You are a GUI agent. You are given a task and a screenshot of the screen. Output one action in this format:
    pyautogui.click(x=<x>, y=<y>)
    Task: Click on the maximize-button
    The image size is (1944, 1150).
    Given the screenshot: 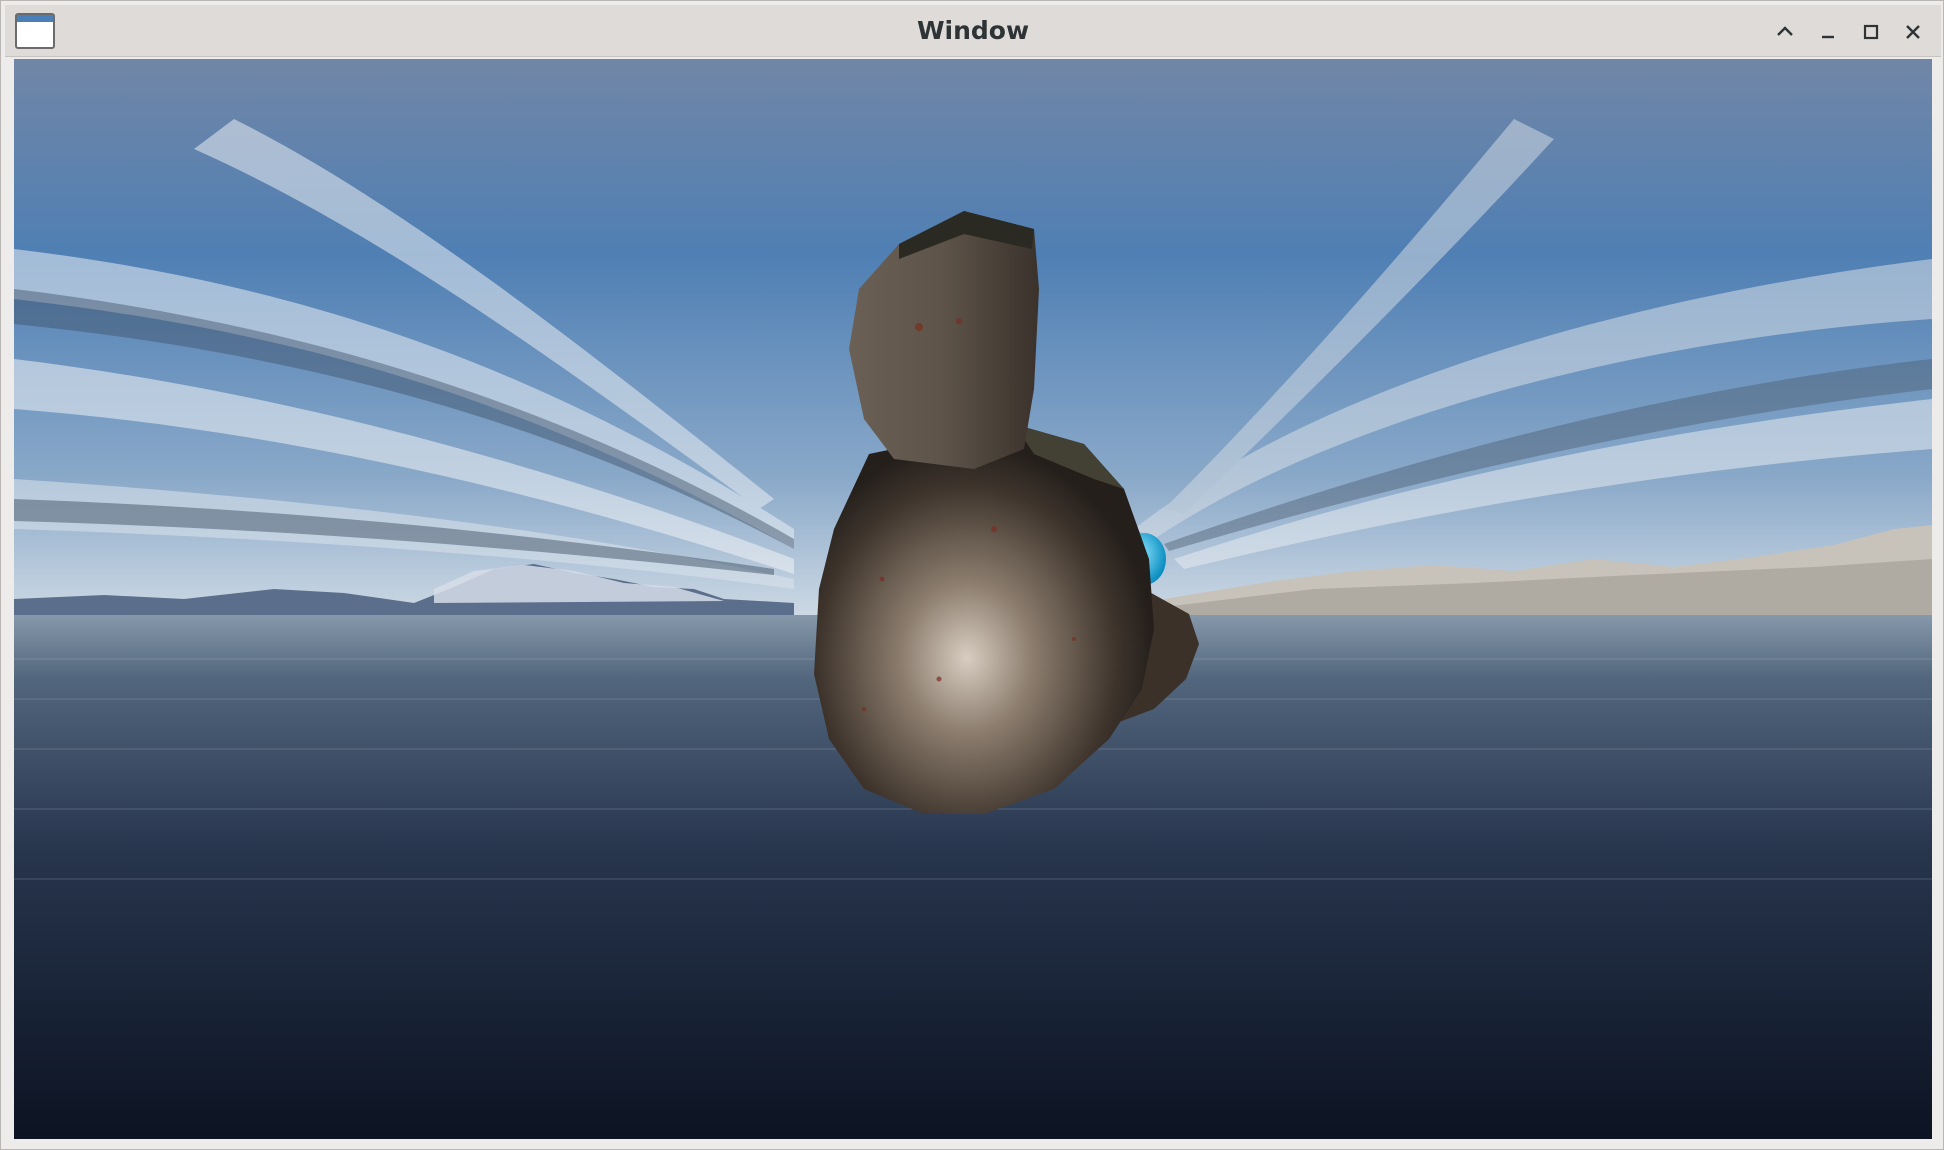 What is the action you would take?
    pyautogui.click(x=1871, y=32)
    